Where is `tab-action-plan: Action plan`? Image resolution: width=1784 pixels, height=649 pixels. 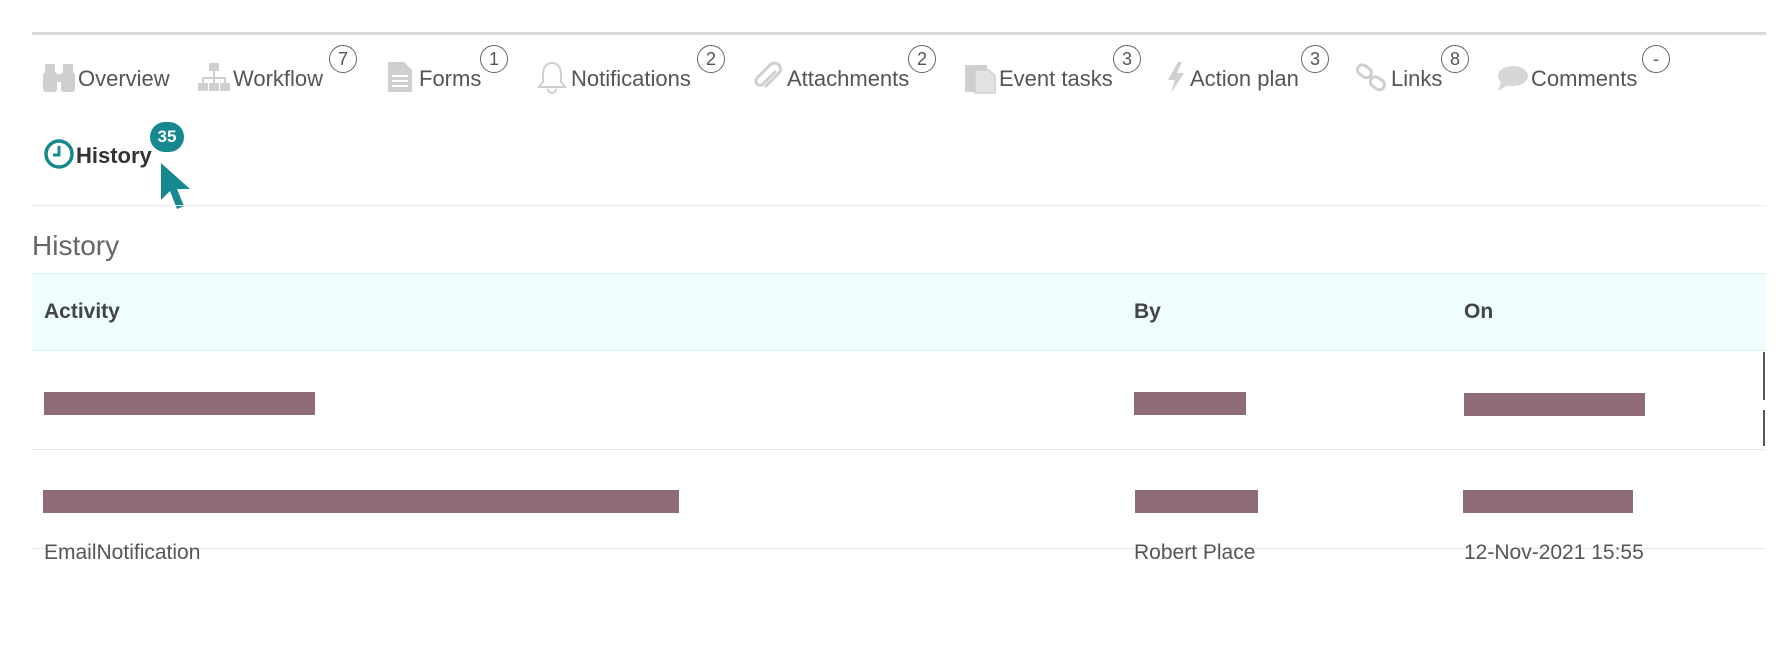 tab-action-plan: Action plan is located at coordinates (1231, 74).